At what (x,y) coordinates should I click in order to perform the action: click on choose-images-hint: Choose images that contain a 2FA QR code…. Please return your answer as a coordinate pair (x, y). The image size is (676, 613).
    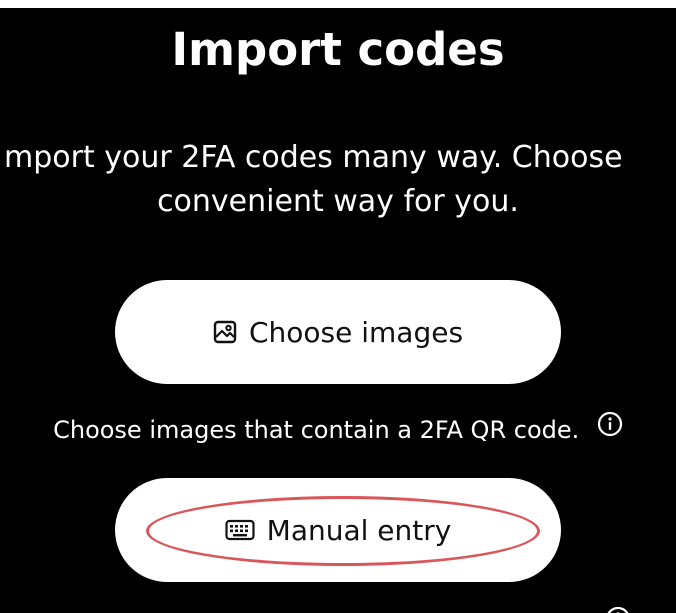
    Looking at the image, I should click on (338, 429).